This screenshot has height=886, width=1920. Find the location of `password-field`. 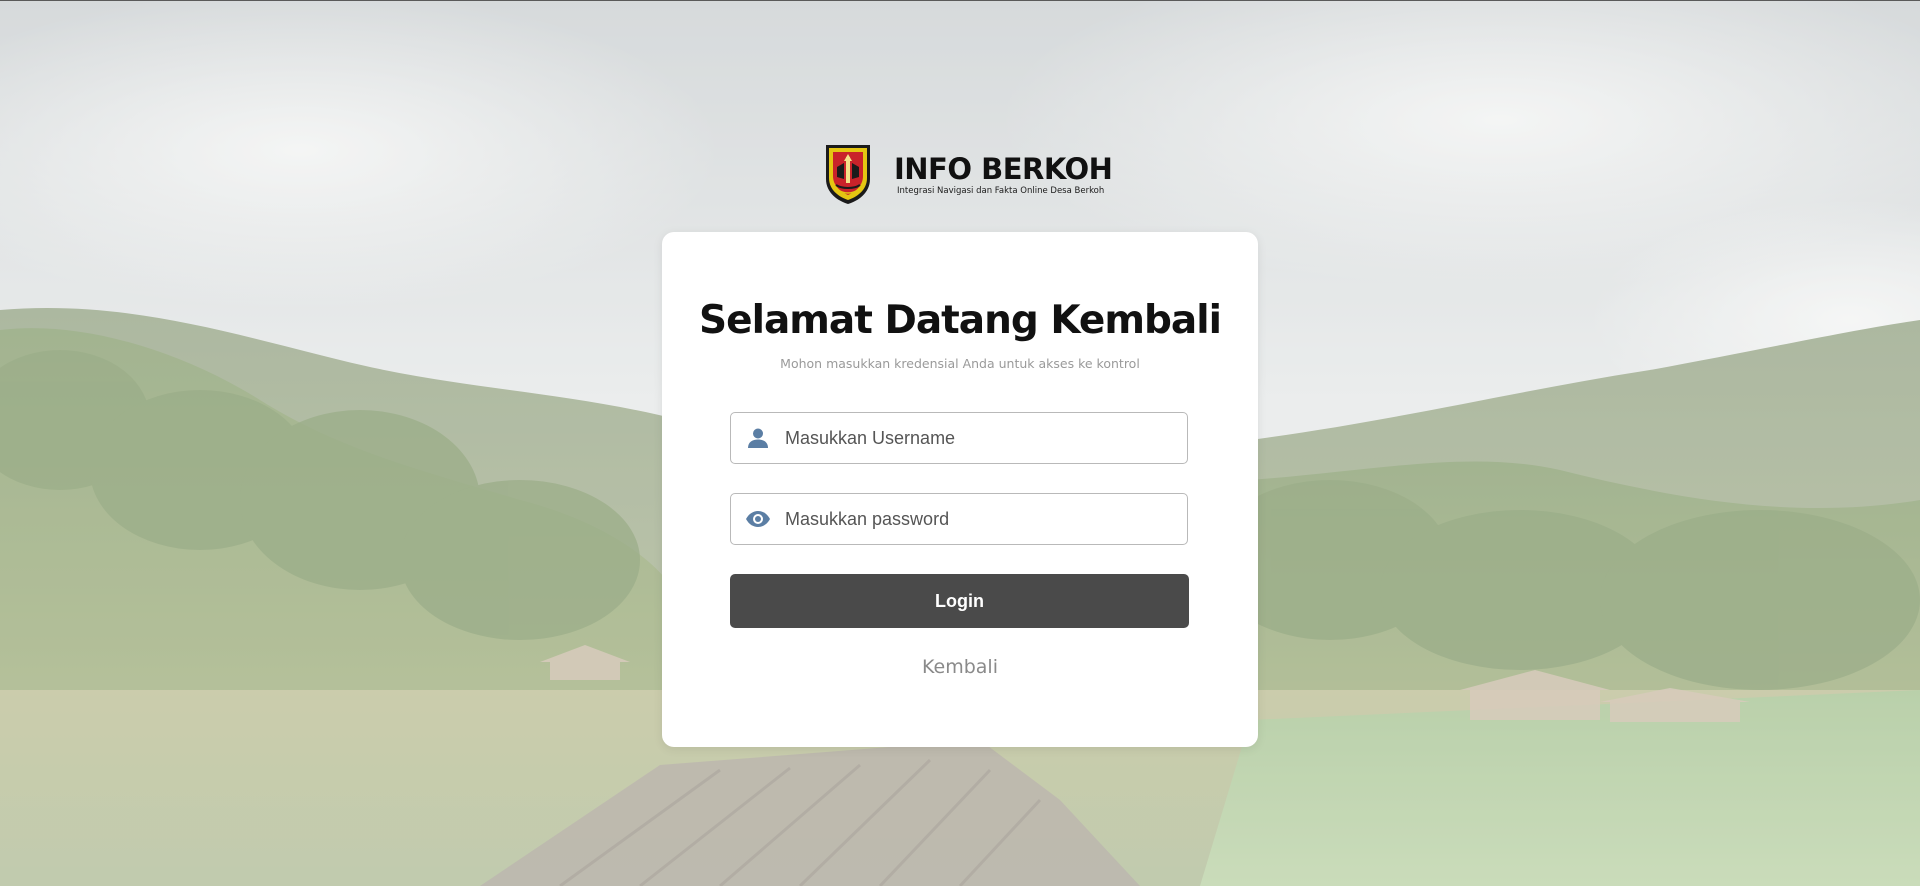

password-field is located at coordinates (959, 519).